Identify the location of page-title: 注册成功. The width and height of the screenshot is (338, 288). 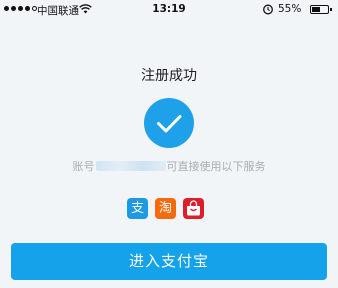
(169, 76).